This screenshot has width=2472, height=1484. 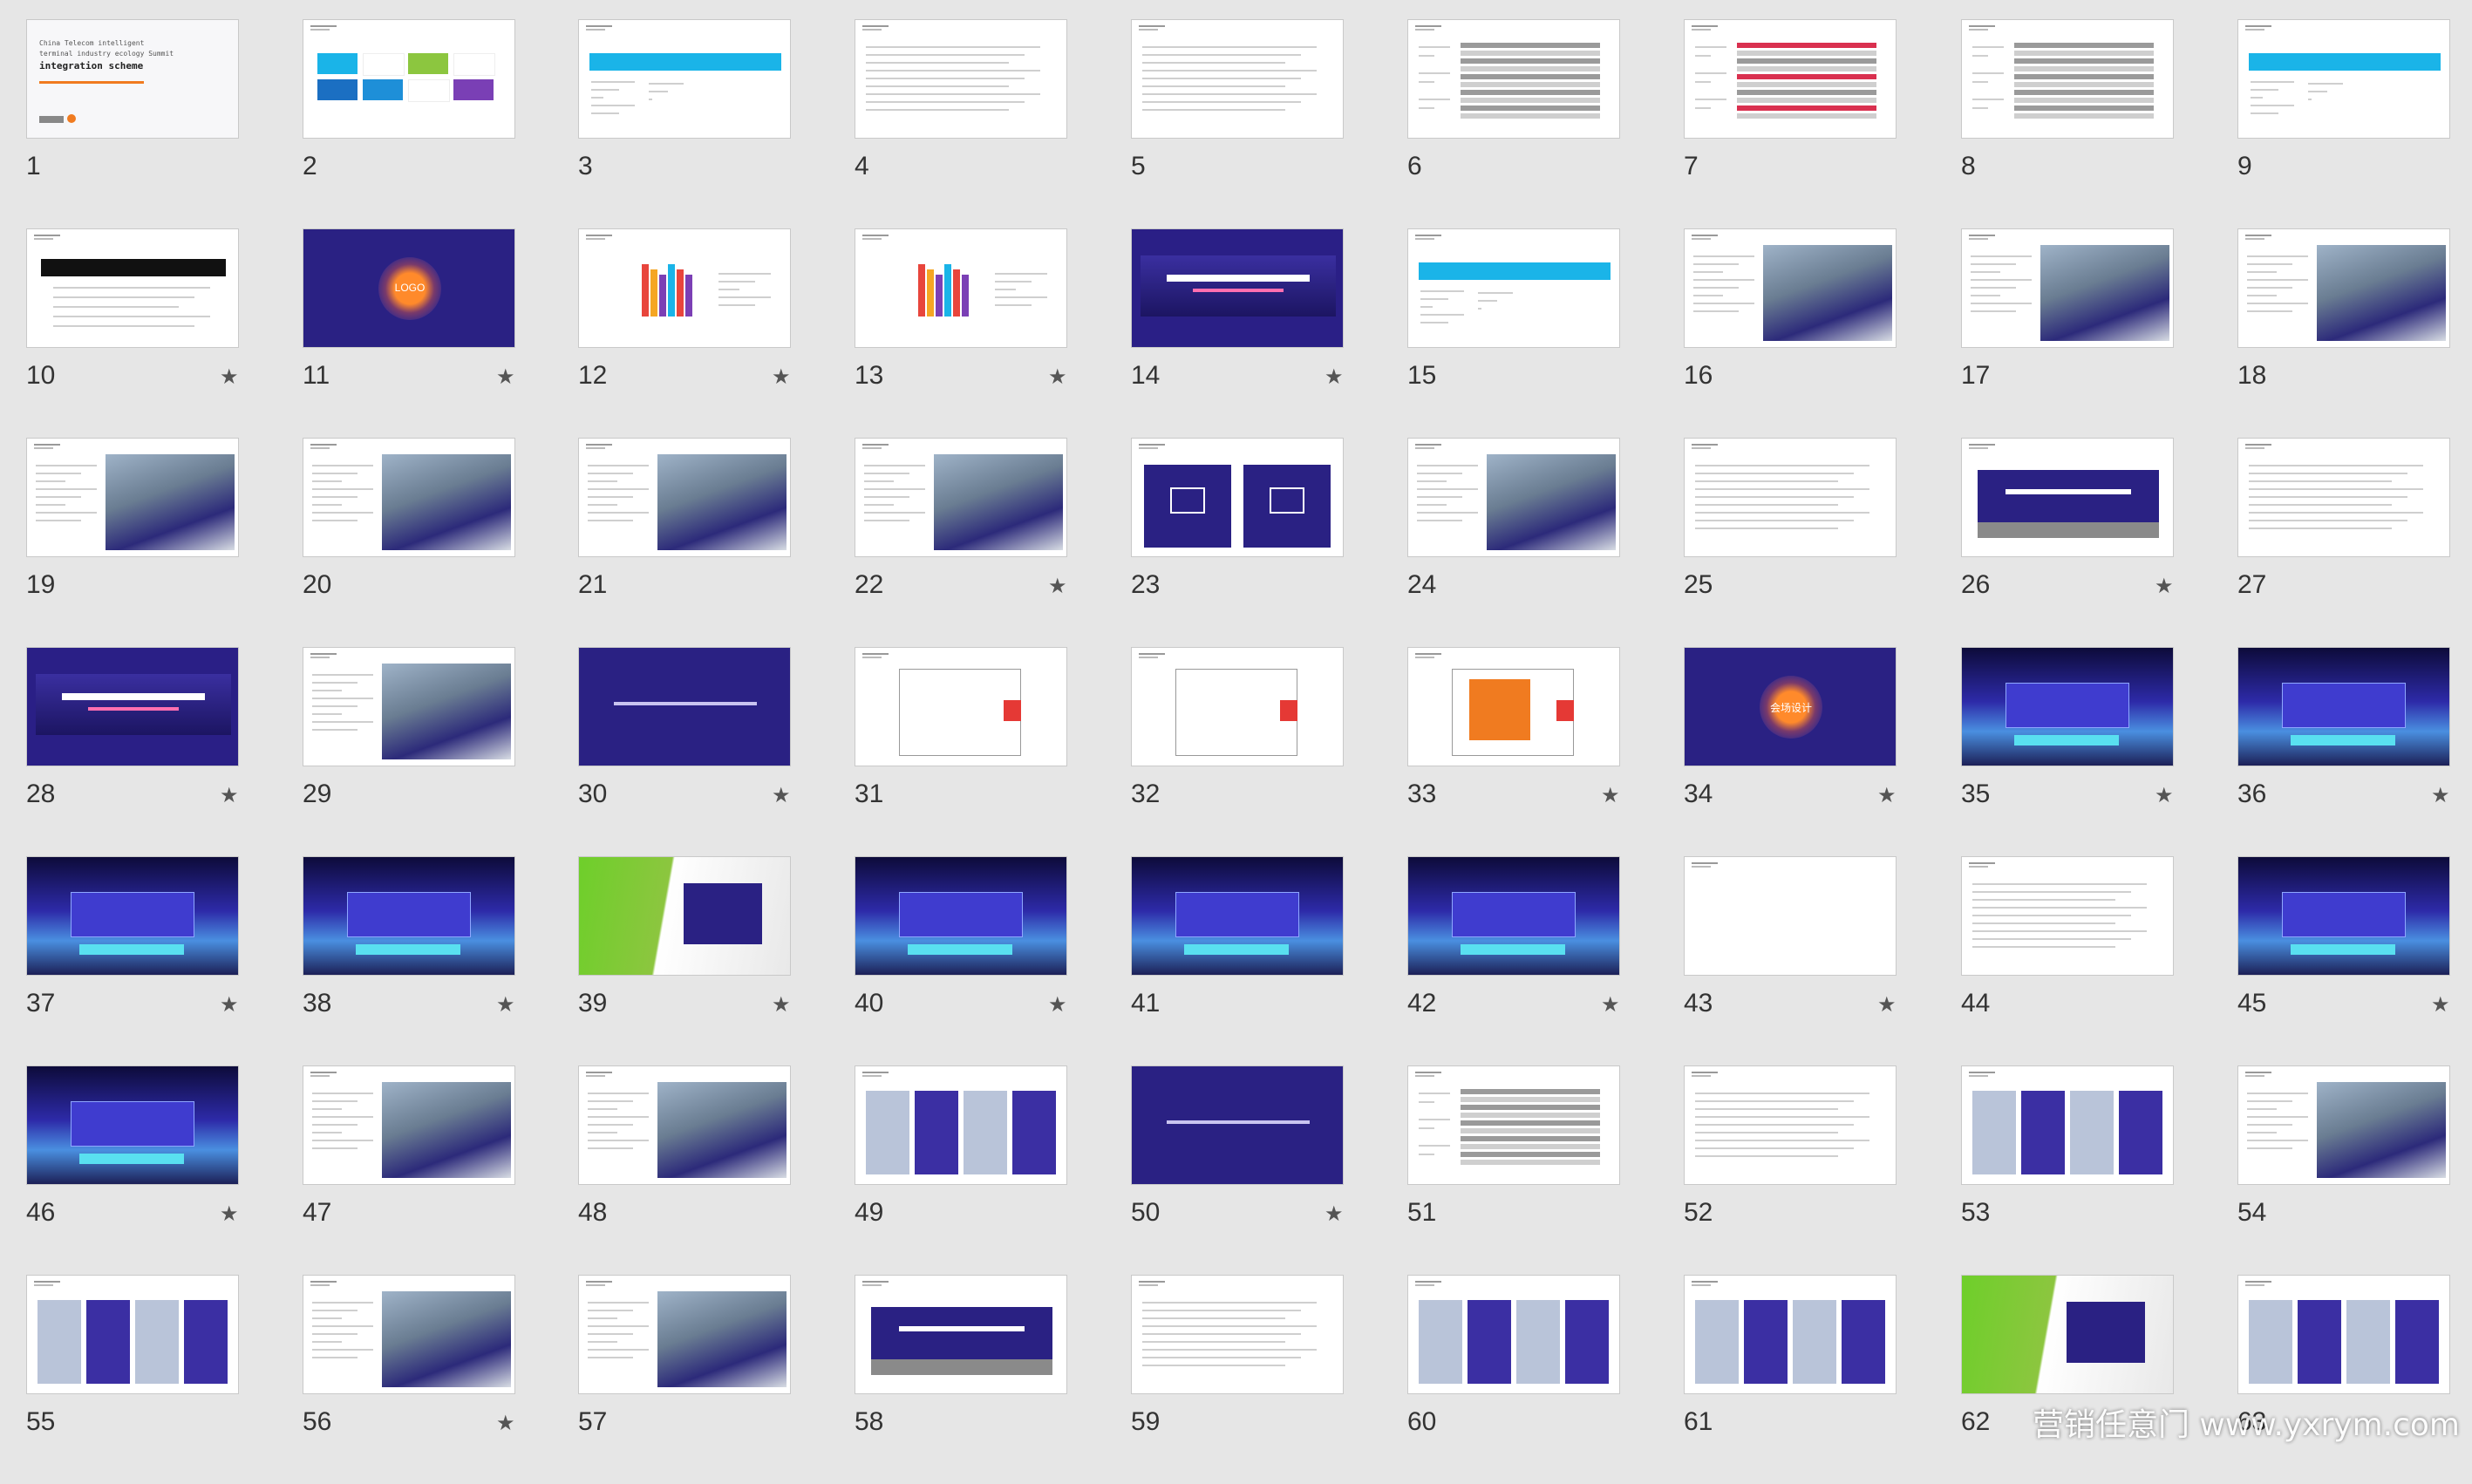 I want to click on slide-thumbnail-cell: 33 ★, so click(x=1538, y=751).